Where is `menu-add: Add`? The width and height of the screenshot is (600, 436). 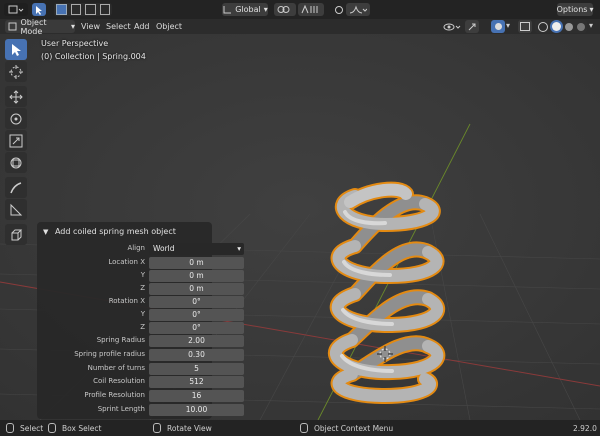
menu-add: Add is located at coordinates (142, 26).